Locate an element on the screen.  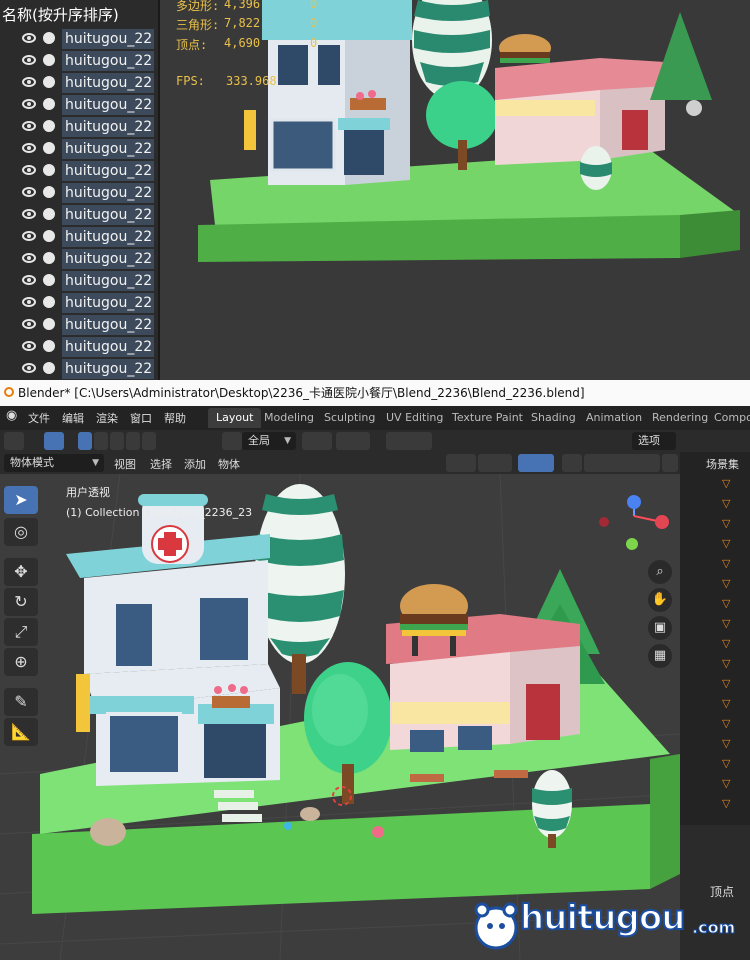
tab-compositing: Compos is located at coordinates (728, 418).